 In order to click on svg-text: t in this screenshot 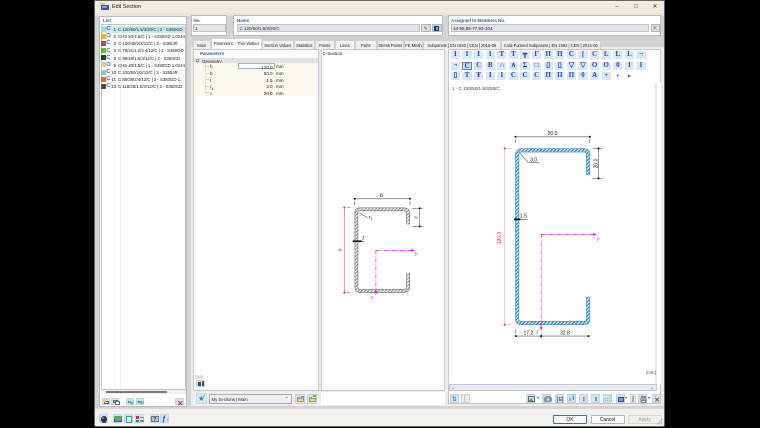, I will do `click(363, 238)`.